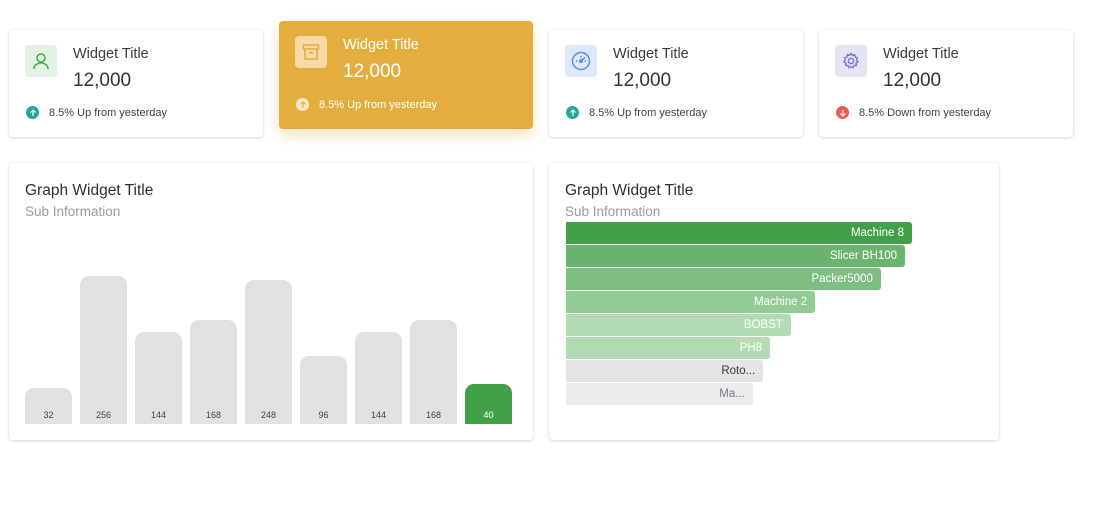 This screenshot has width=1113, height=512. Describe the element at coordinates (736, 256) in the screenshot. I see `chart-hbar: Slicer BH100` at that location.